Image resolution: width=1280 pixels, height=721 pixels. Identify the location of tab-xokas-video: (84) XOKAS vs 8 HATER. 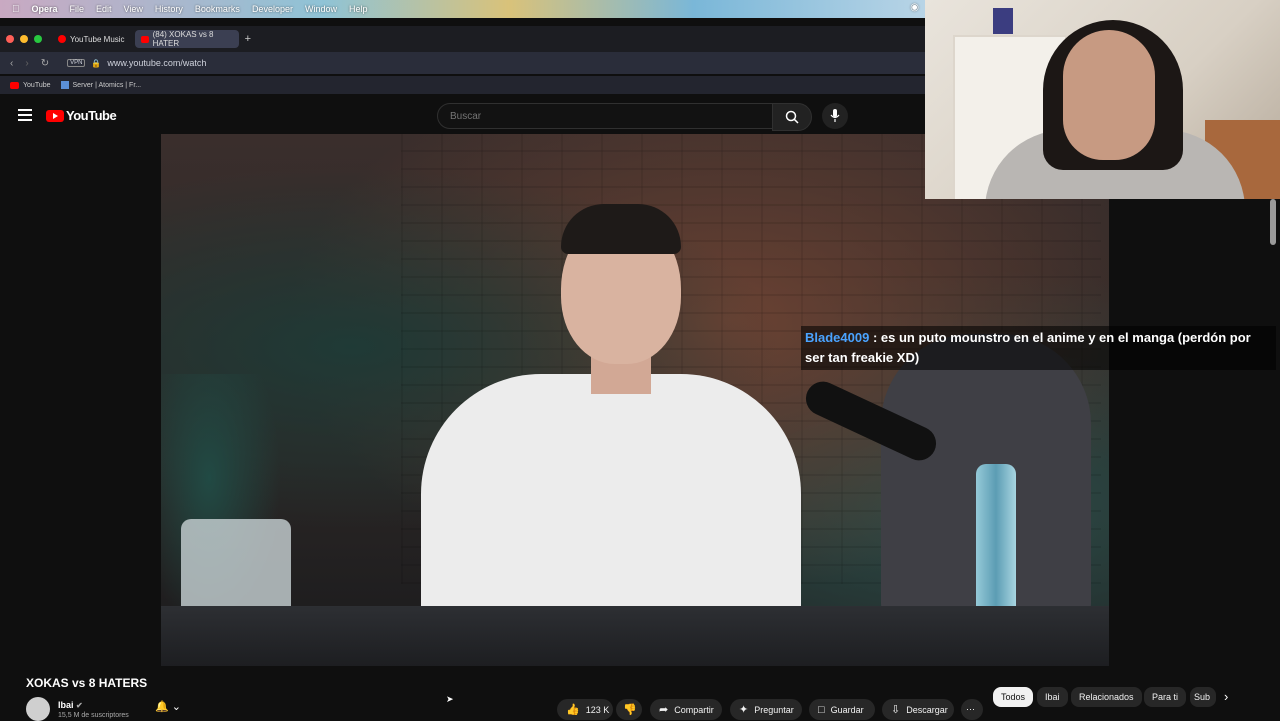
(186, 39).